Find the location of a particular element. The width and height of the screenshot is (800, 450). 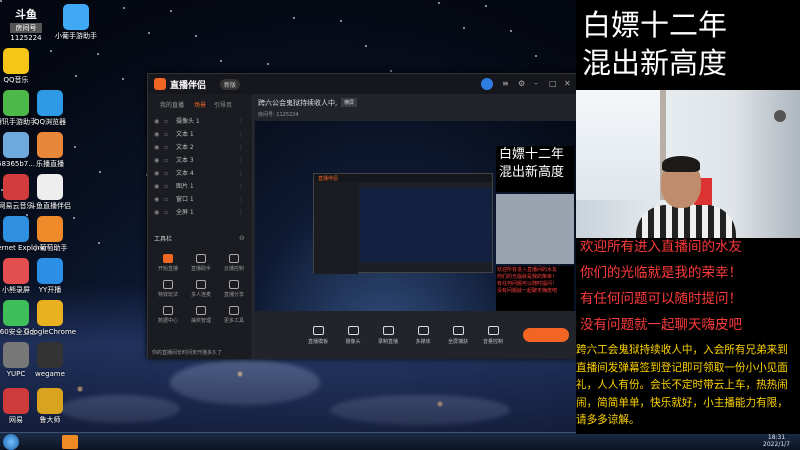

preview-welcome-line: 欢迎所有进入直播间的水友 is located at coordinates (527, 270).